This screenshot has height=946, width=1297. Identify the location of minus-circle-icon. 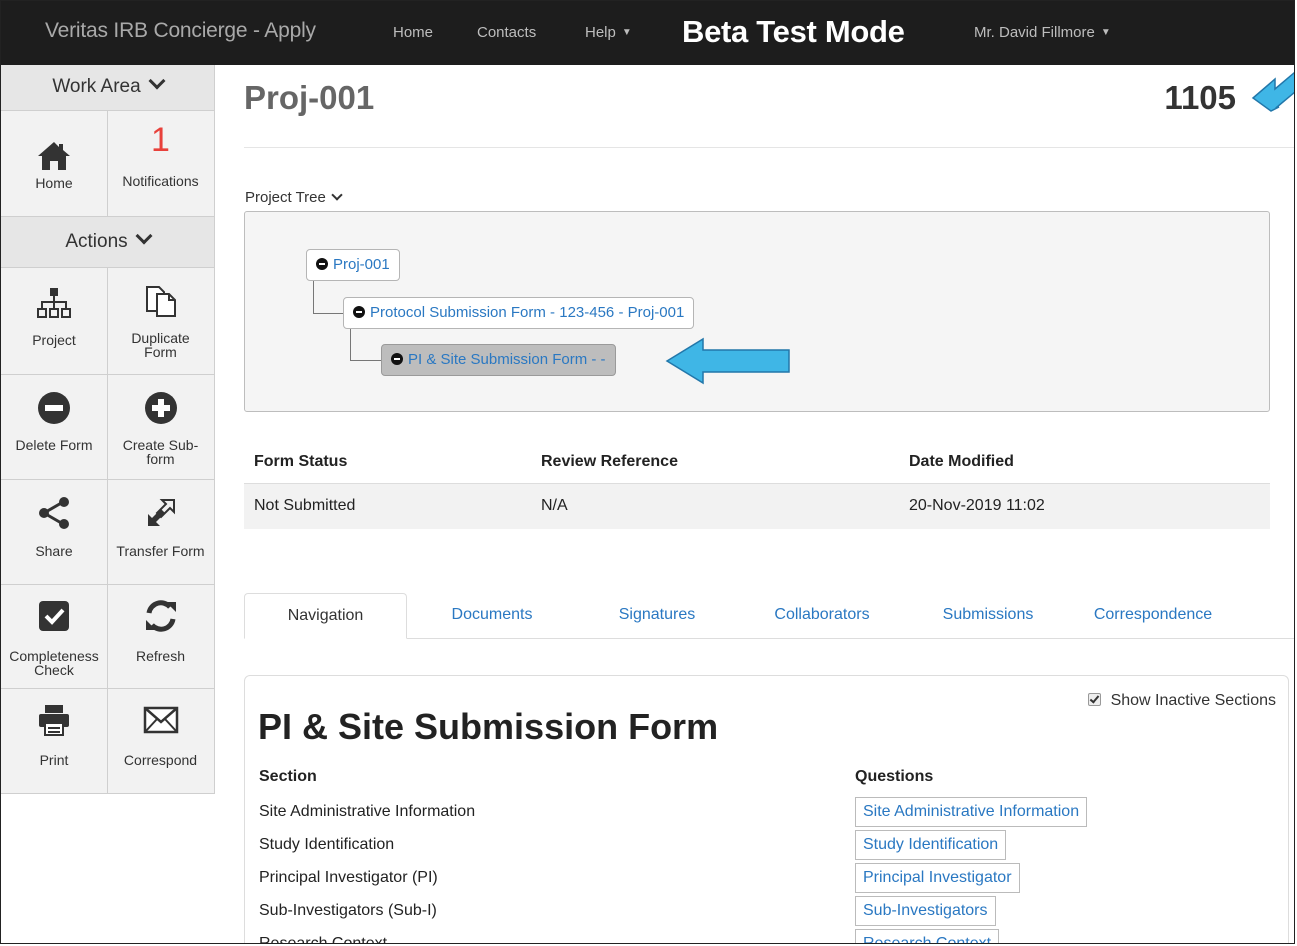
(54, 408).